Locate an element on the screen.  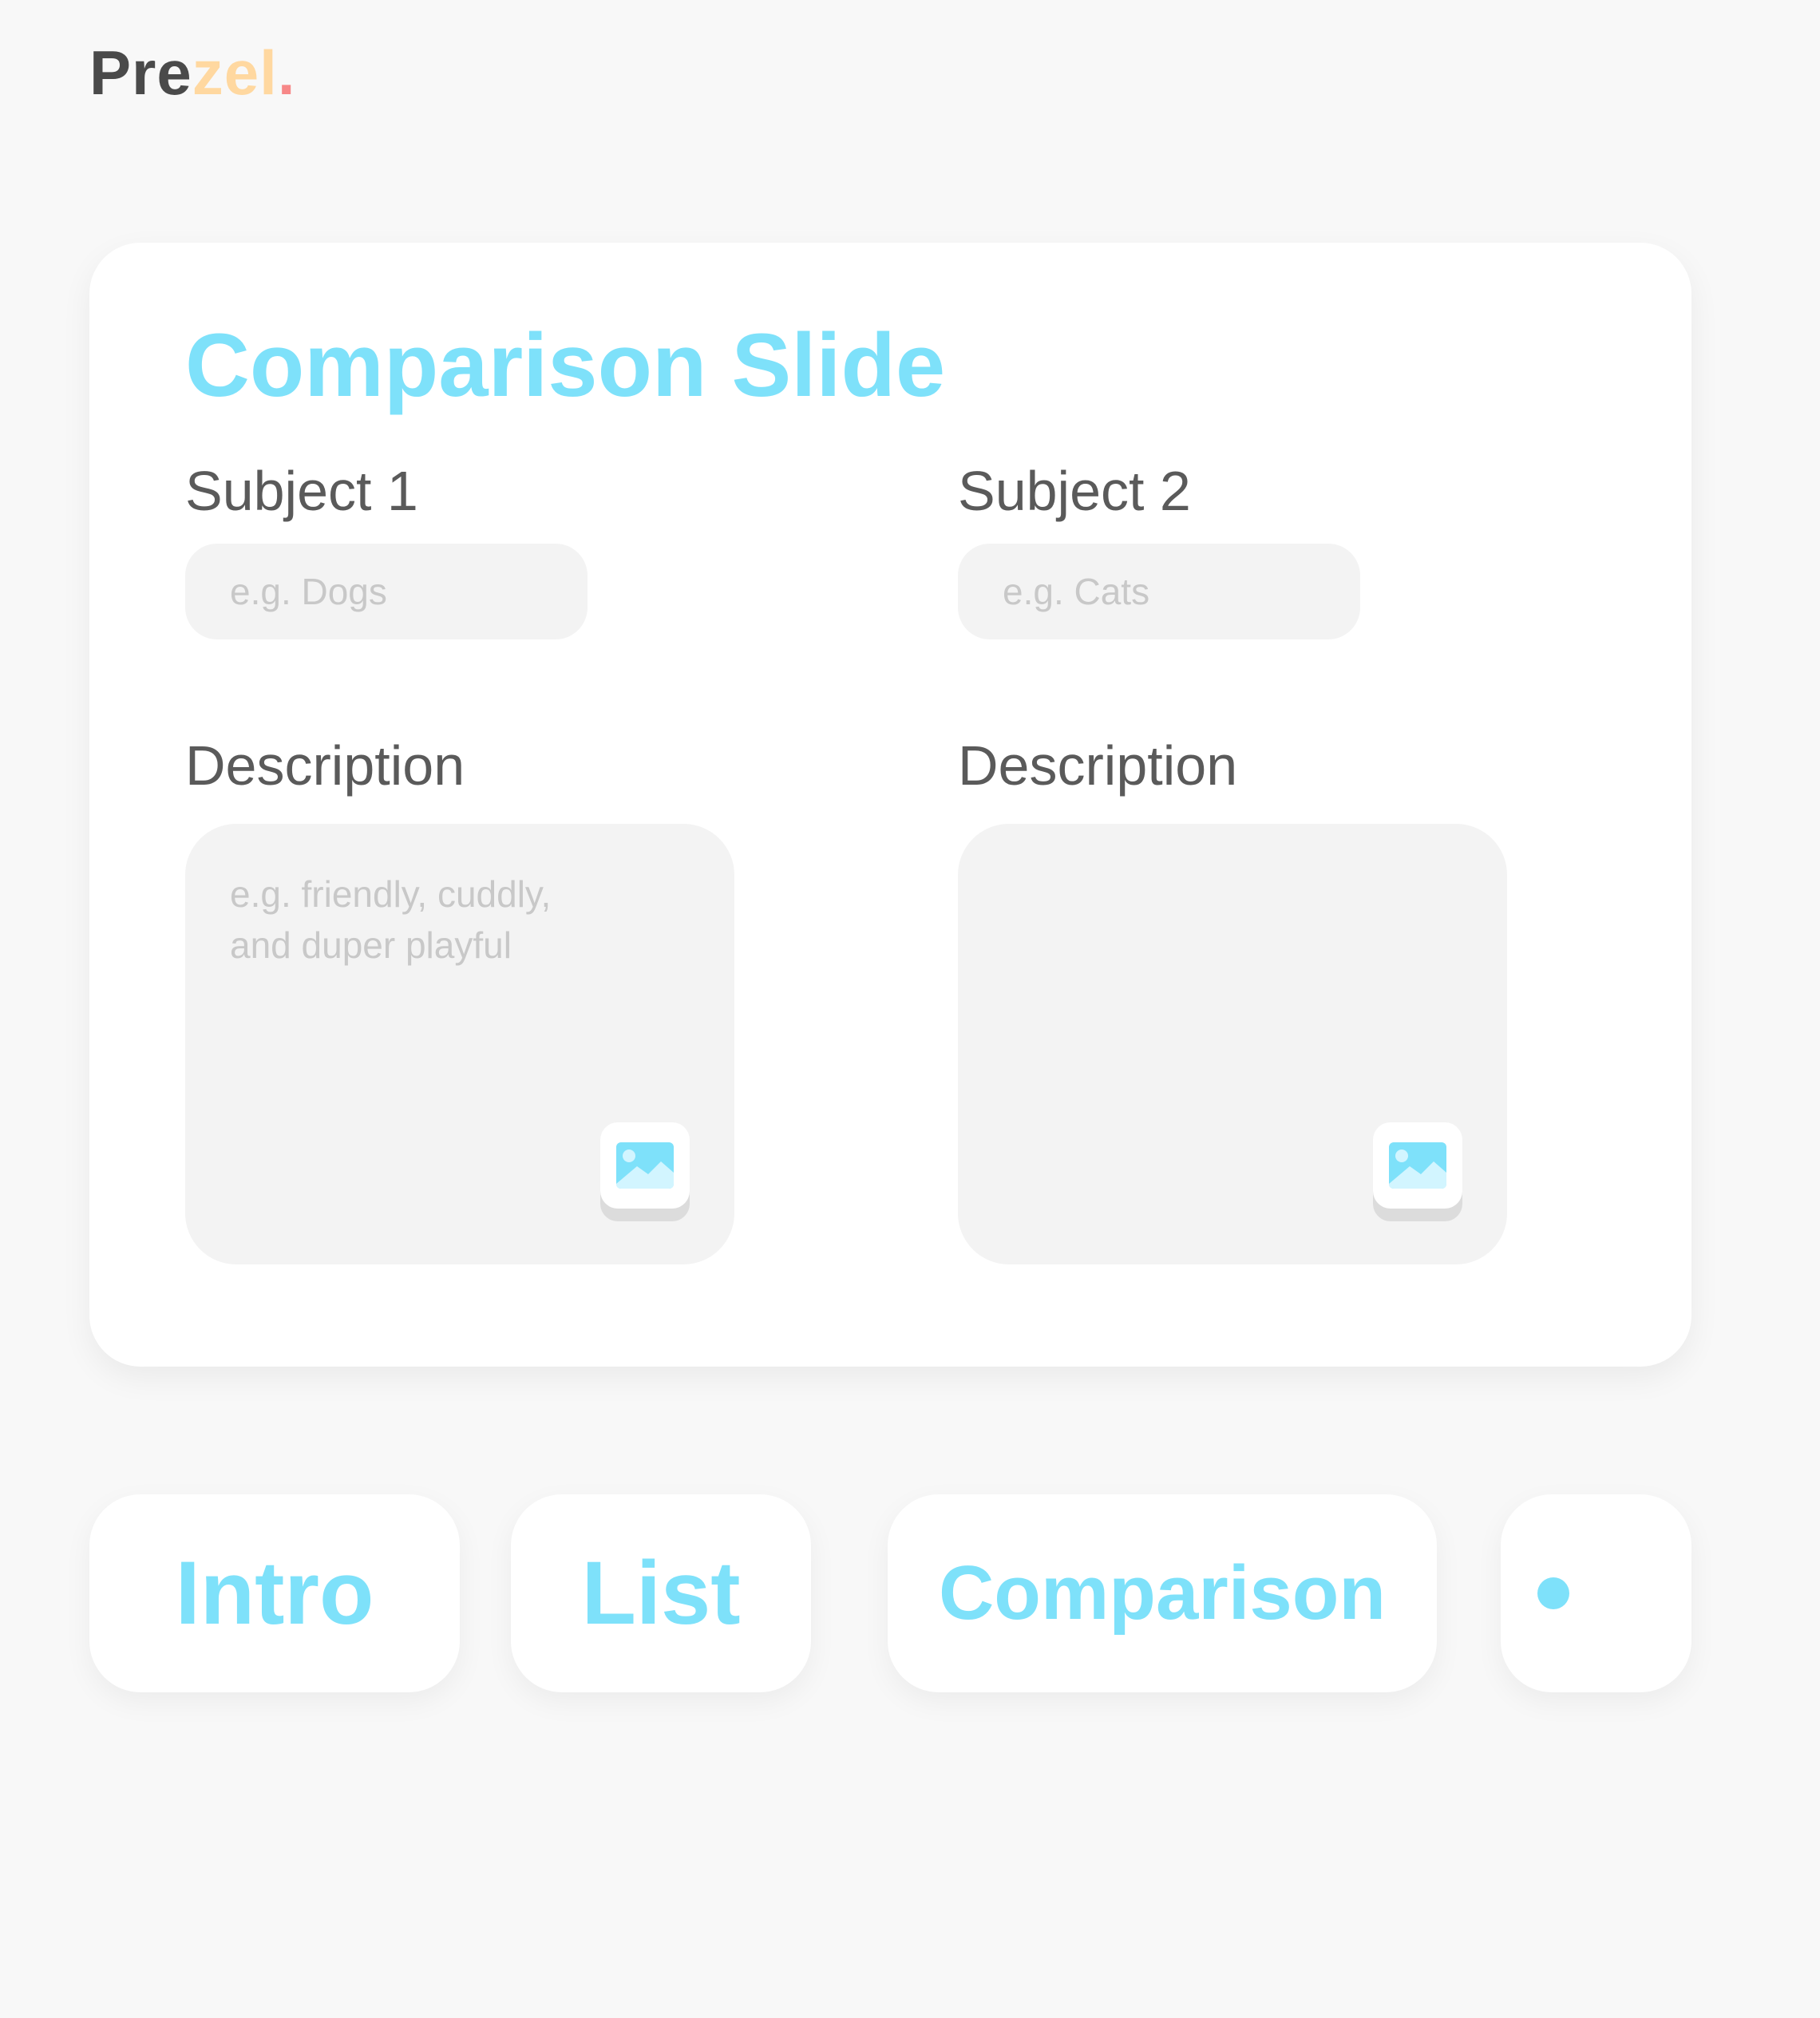
subject-2-image-button is located at coordinates (1417, 1166).